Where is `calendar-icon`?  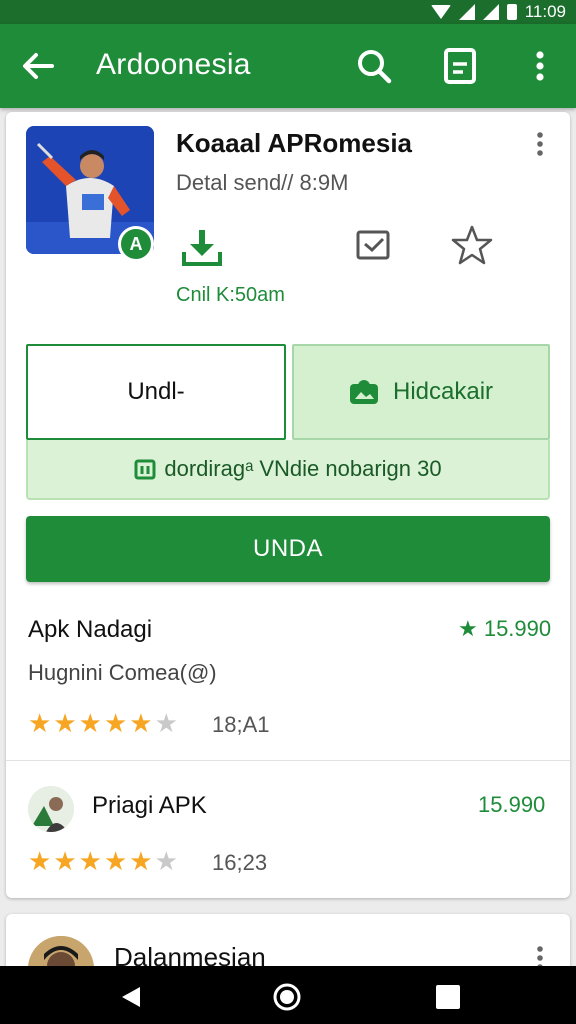
calendar-icon is located at coordinates (145, 469).